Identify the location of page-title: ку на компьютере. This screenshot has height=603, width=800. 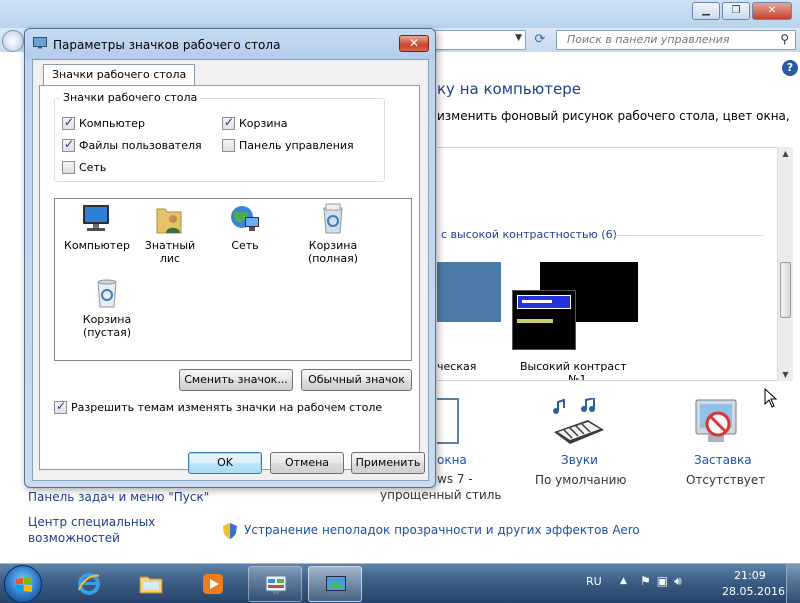
(509, 89).